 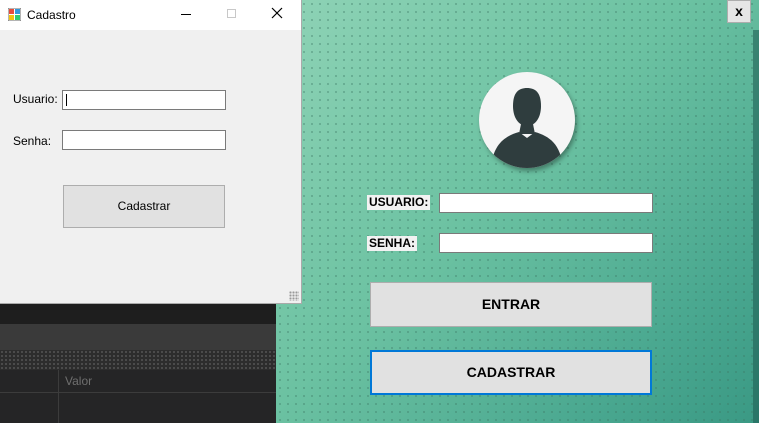 What do you see at coordinates (140, 314) in the screenshot?
I see `dark-toolbar` at bounding box center [140, 314].